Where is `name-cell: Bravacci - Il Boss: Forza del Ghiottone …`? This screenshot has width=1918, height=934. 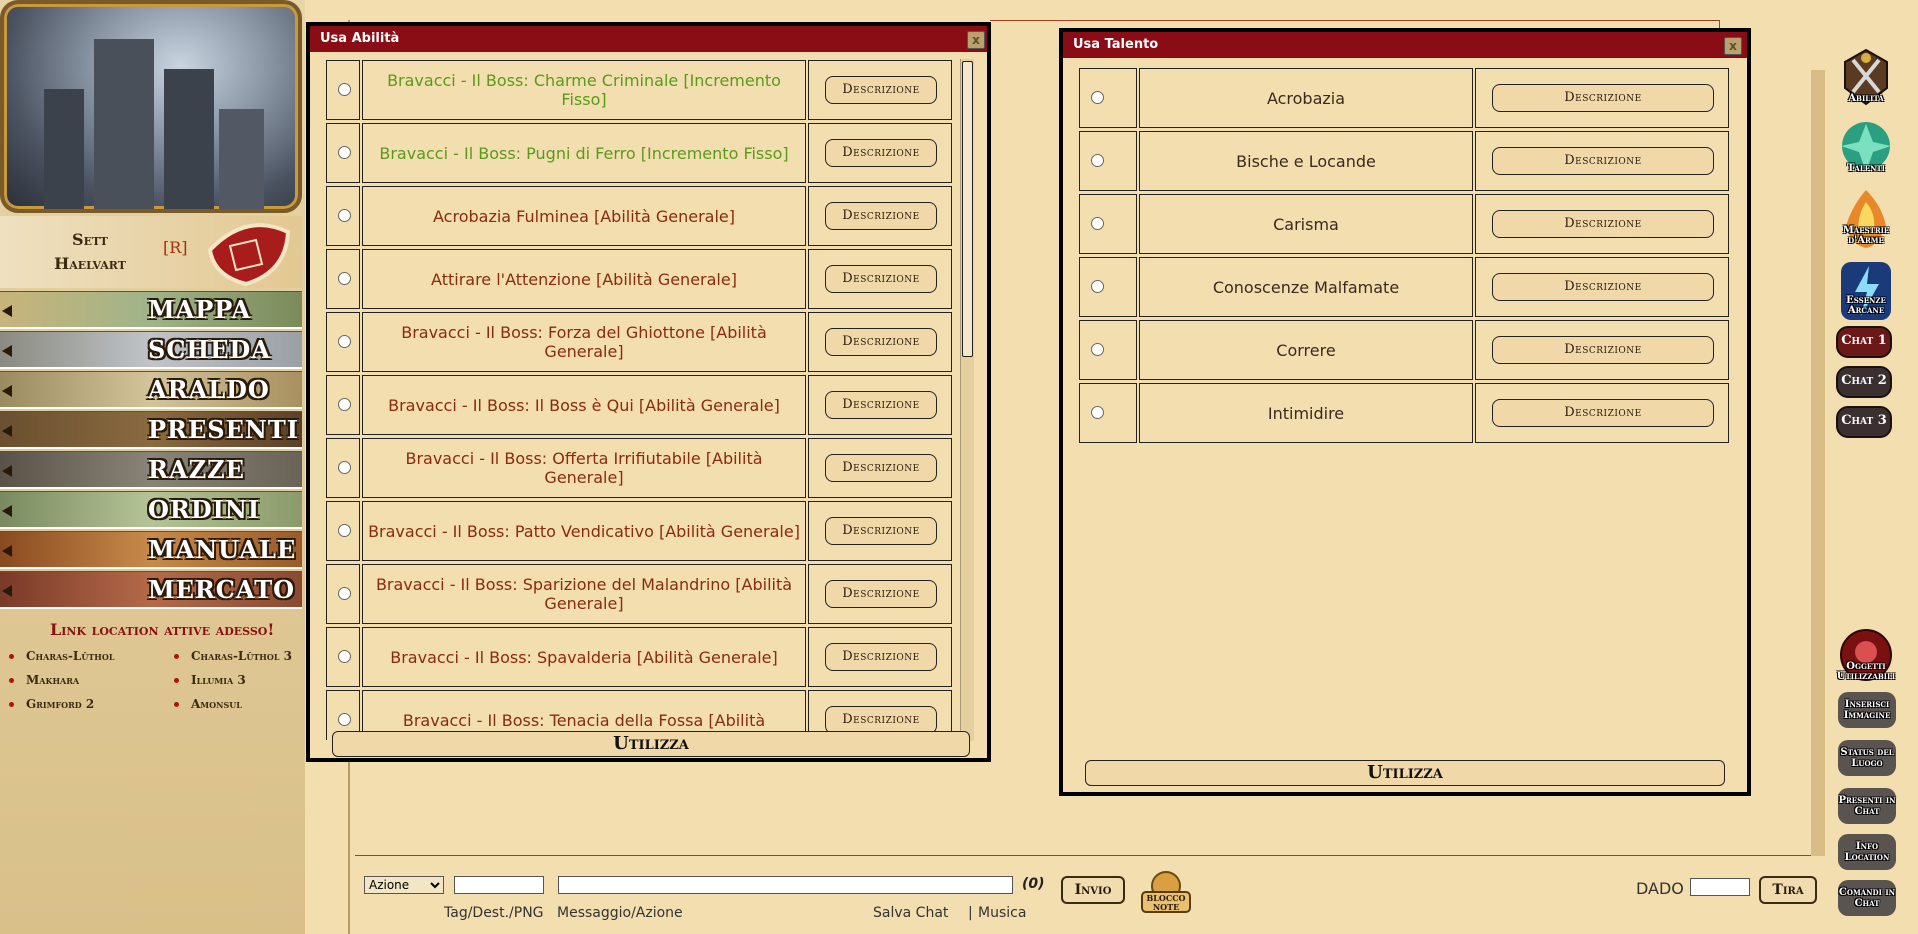 name-cell: Bravacci - Il Boss: Forza del Ghiottone … is located at coordinates (584, 342).